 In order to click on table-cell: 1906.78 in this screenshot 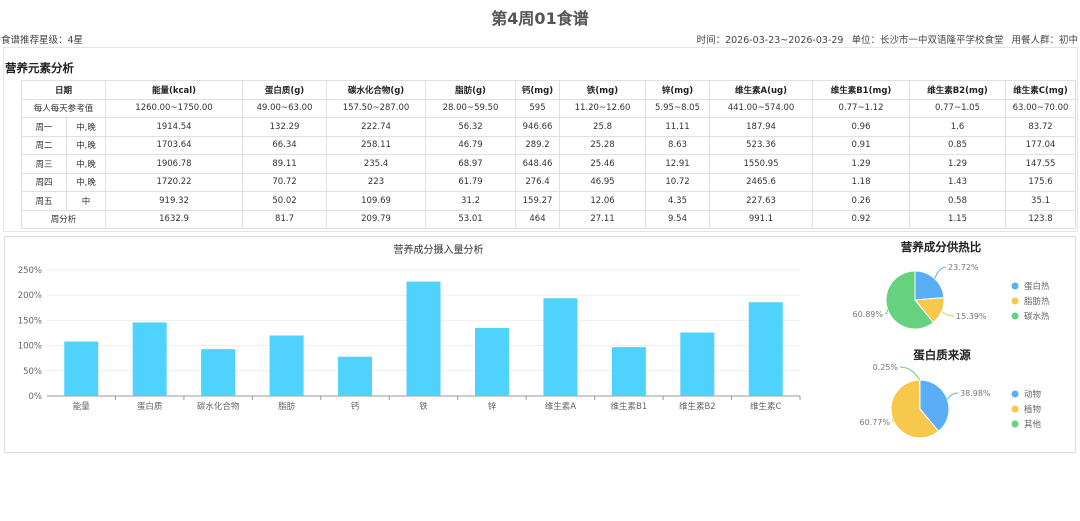, I will do `click(174, 164)`.